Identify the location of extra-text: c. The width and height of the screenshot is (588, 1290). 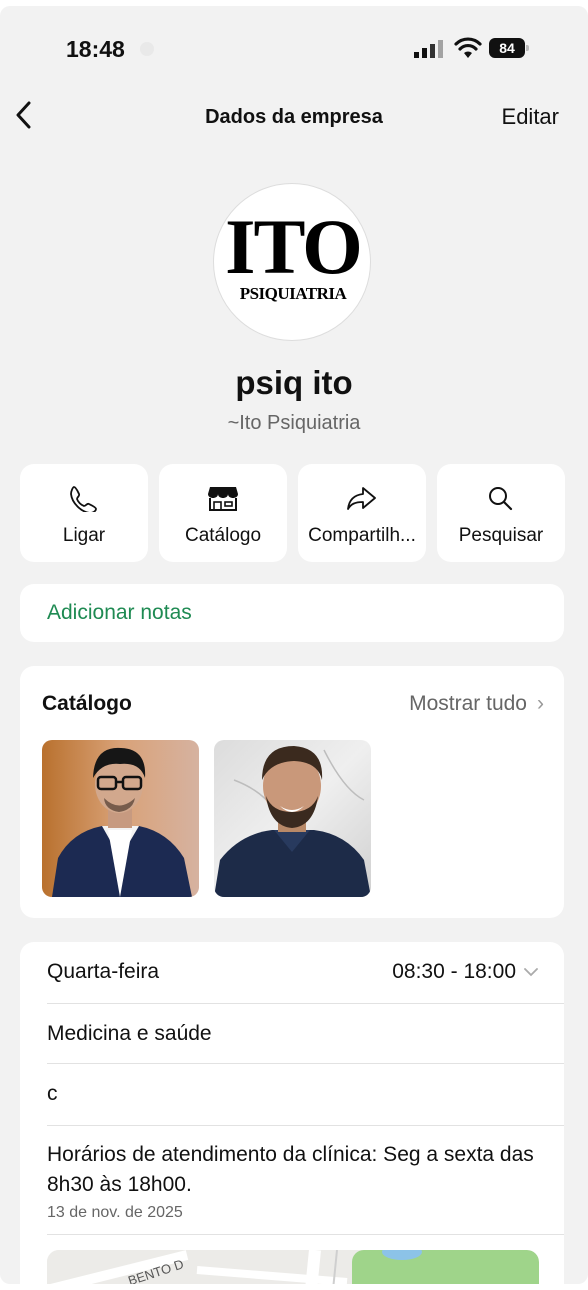
(52, 1093).